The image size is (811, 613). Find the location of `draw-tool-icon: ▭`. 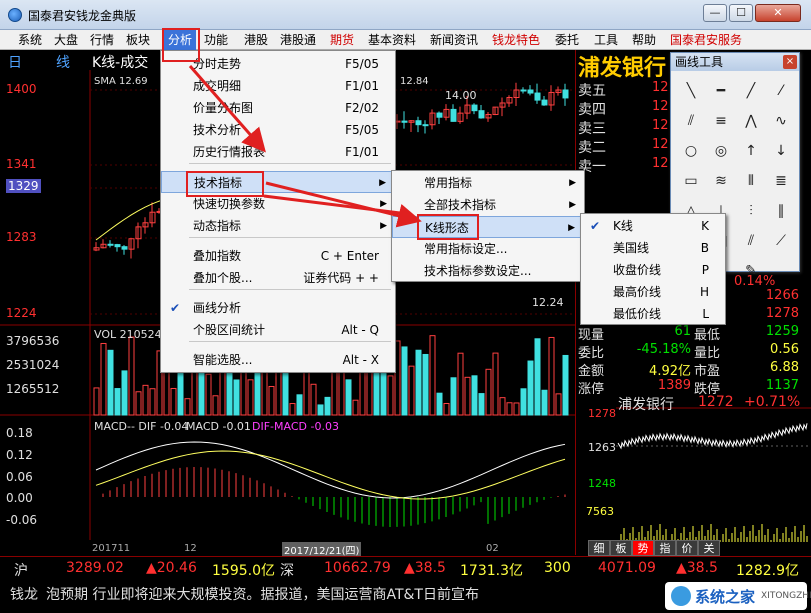

draw-tool-icon: ▭ is located at coordinates (691, 181).